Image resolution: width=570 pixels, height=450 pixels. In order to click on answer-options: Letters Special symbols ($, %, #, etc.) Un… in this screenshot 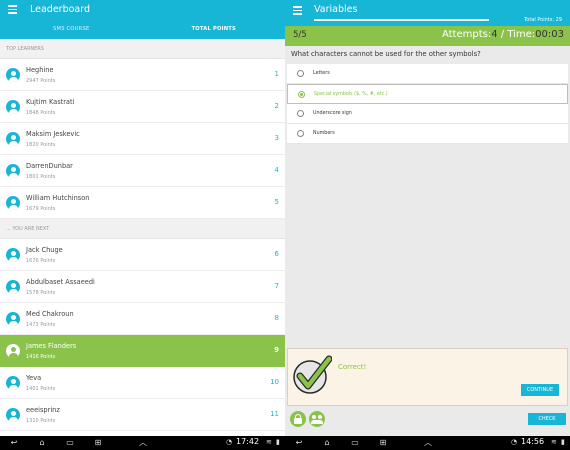, I will do `click(427, 104)`.